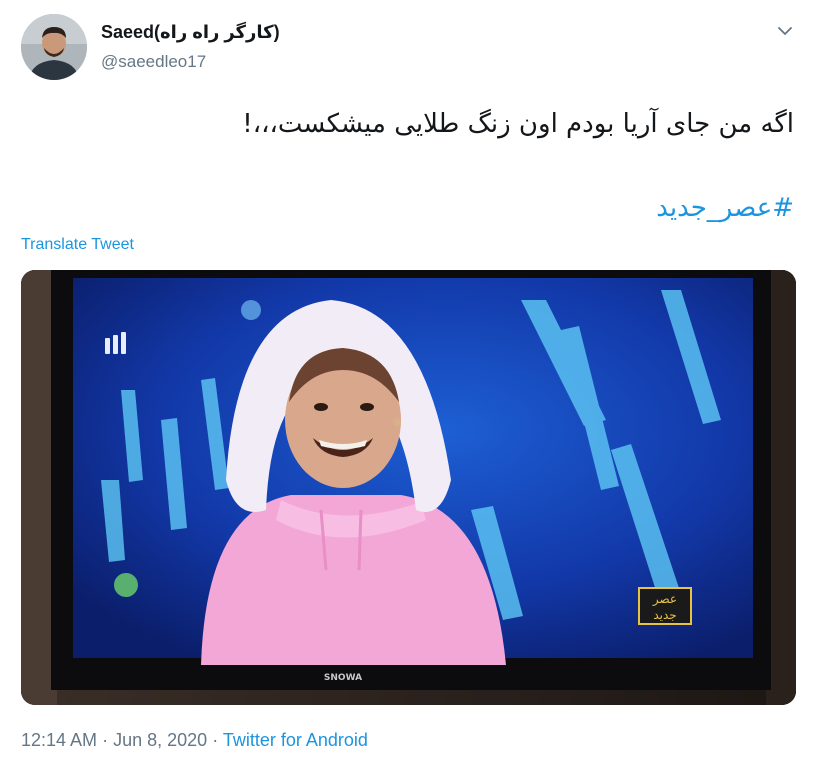  Describe the element at coordinates (295, 740) in the screenshot. I see `tweet-source-link: Twitter for Android` at that location.